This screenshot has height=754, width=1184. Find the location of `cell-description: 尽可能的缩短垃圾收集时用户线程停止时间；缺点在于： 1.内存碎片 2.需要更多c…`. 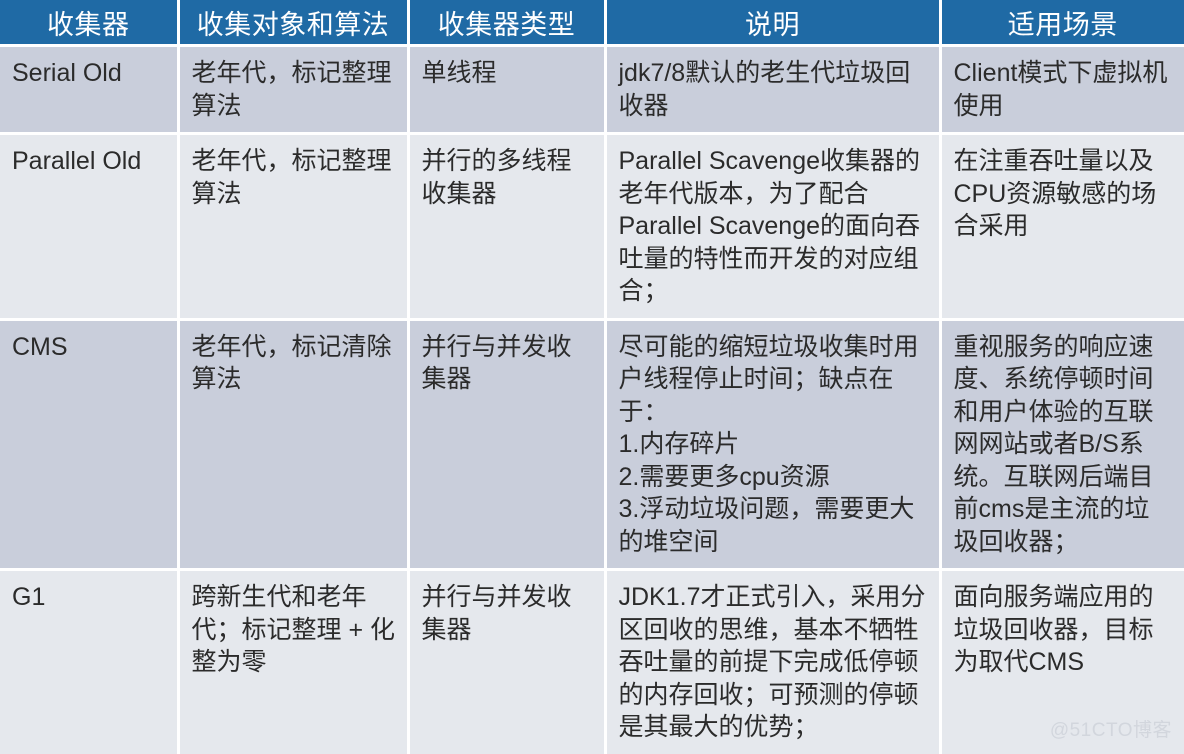

cell-description: 尽可能的缩短垃圾收集时用户线程停止时间；缺点在于： 1.内存碎片 2.需要更多c… is located at coordinates (772, 444).